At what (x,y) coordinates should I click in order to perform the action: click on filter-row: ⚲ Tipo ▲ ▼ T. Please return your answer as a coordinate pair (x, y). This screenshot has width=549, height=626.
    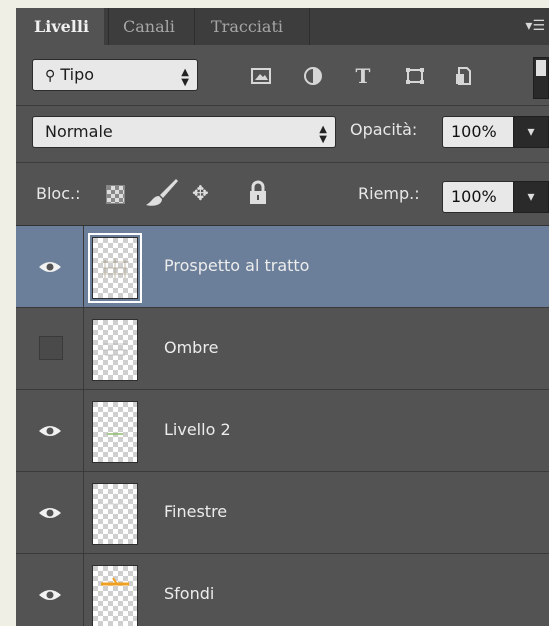
    Looking at the image, I should click on (282, 75).